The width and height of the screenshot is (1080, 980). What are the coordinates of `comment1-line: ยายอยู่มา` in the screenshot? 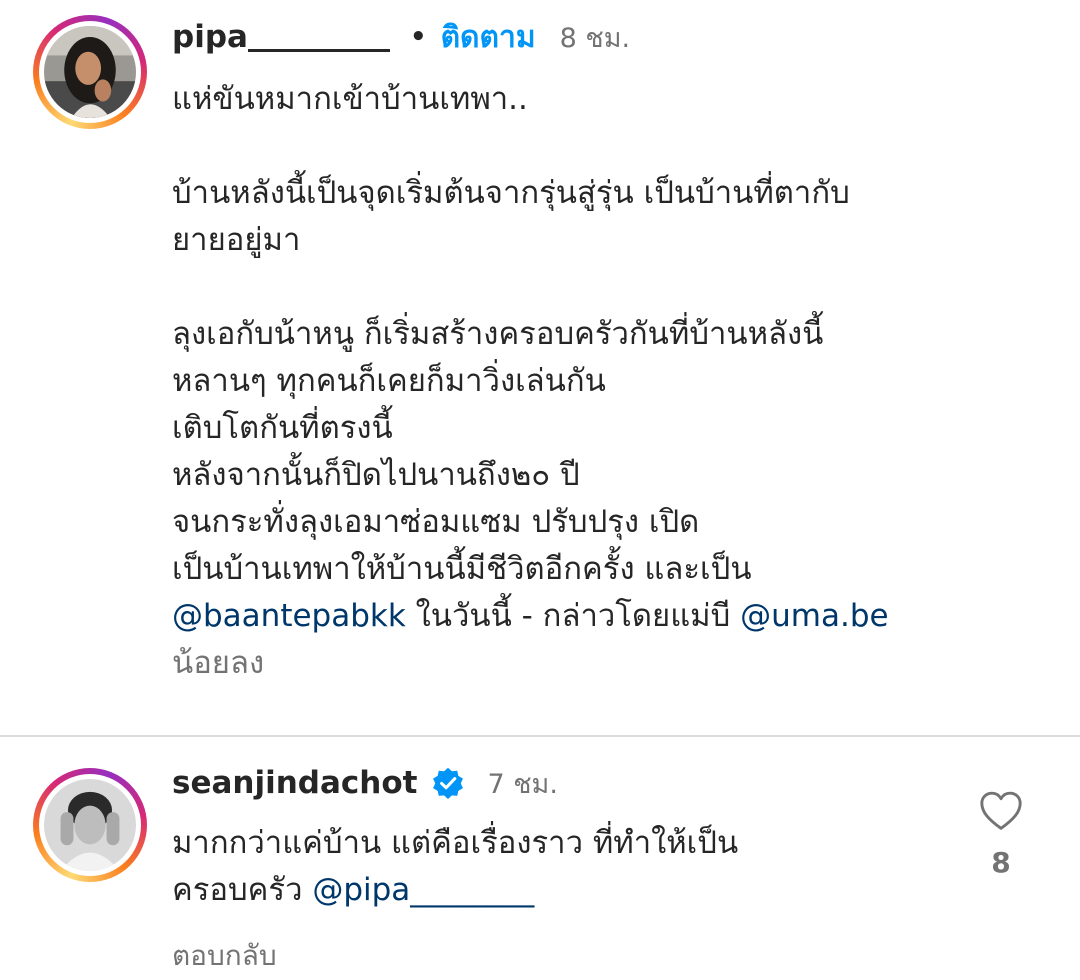 It's located at (236, 240).